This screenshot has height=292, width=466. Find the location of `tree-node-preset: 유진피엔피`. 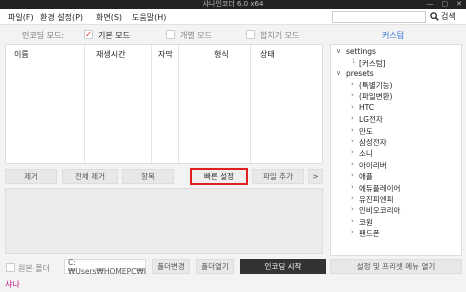

tree-node-preset: 유진피엔피 is located at coordinates (376, 199).